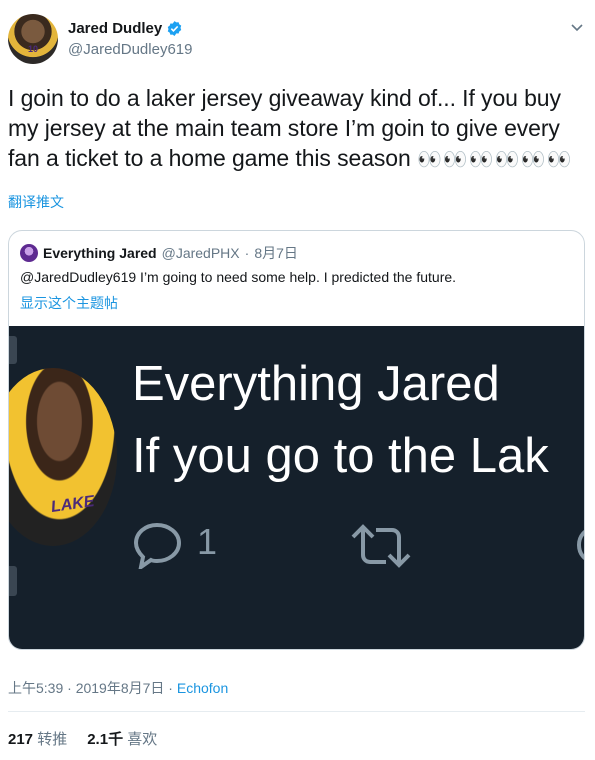 Image resolution: width=595 pixels, height=760 pixels. Describe the element at coordinates (21, 739) in the screenshot. I see `retweet-count: 217` at that location.